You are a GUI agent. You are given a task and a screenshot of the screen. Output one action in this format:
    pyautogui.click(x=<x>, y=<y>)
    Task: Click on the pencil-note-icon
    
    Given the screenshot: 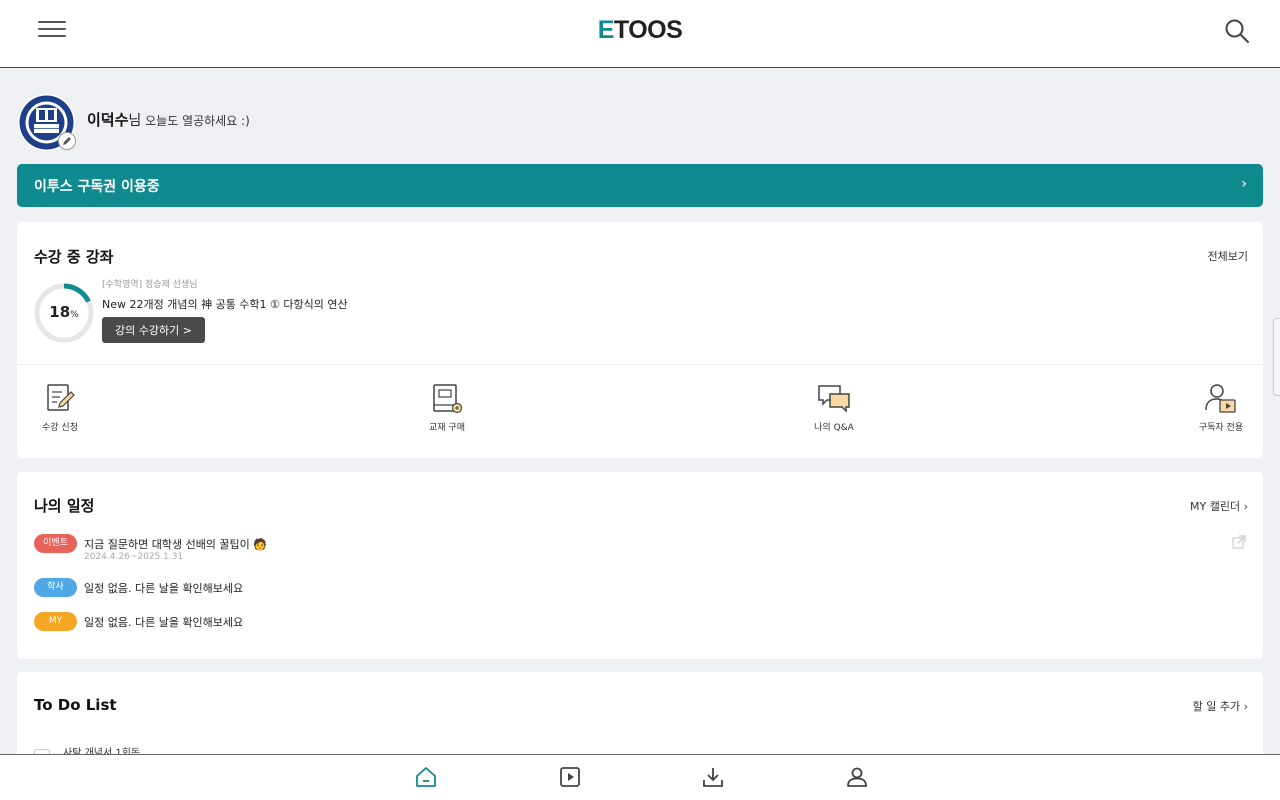 What is the action you would take?
    pyautogui.click(x=61, y=397)
    